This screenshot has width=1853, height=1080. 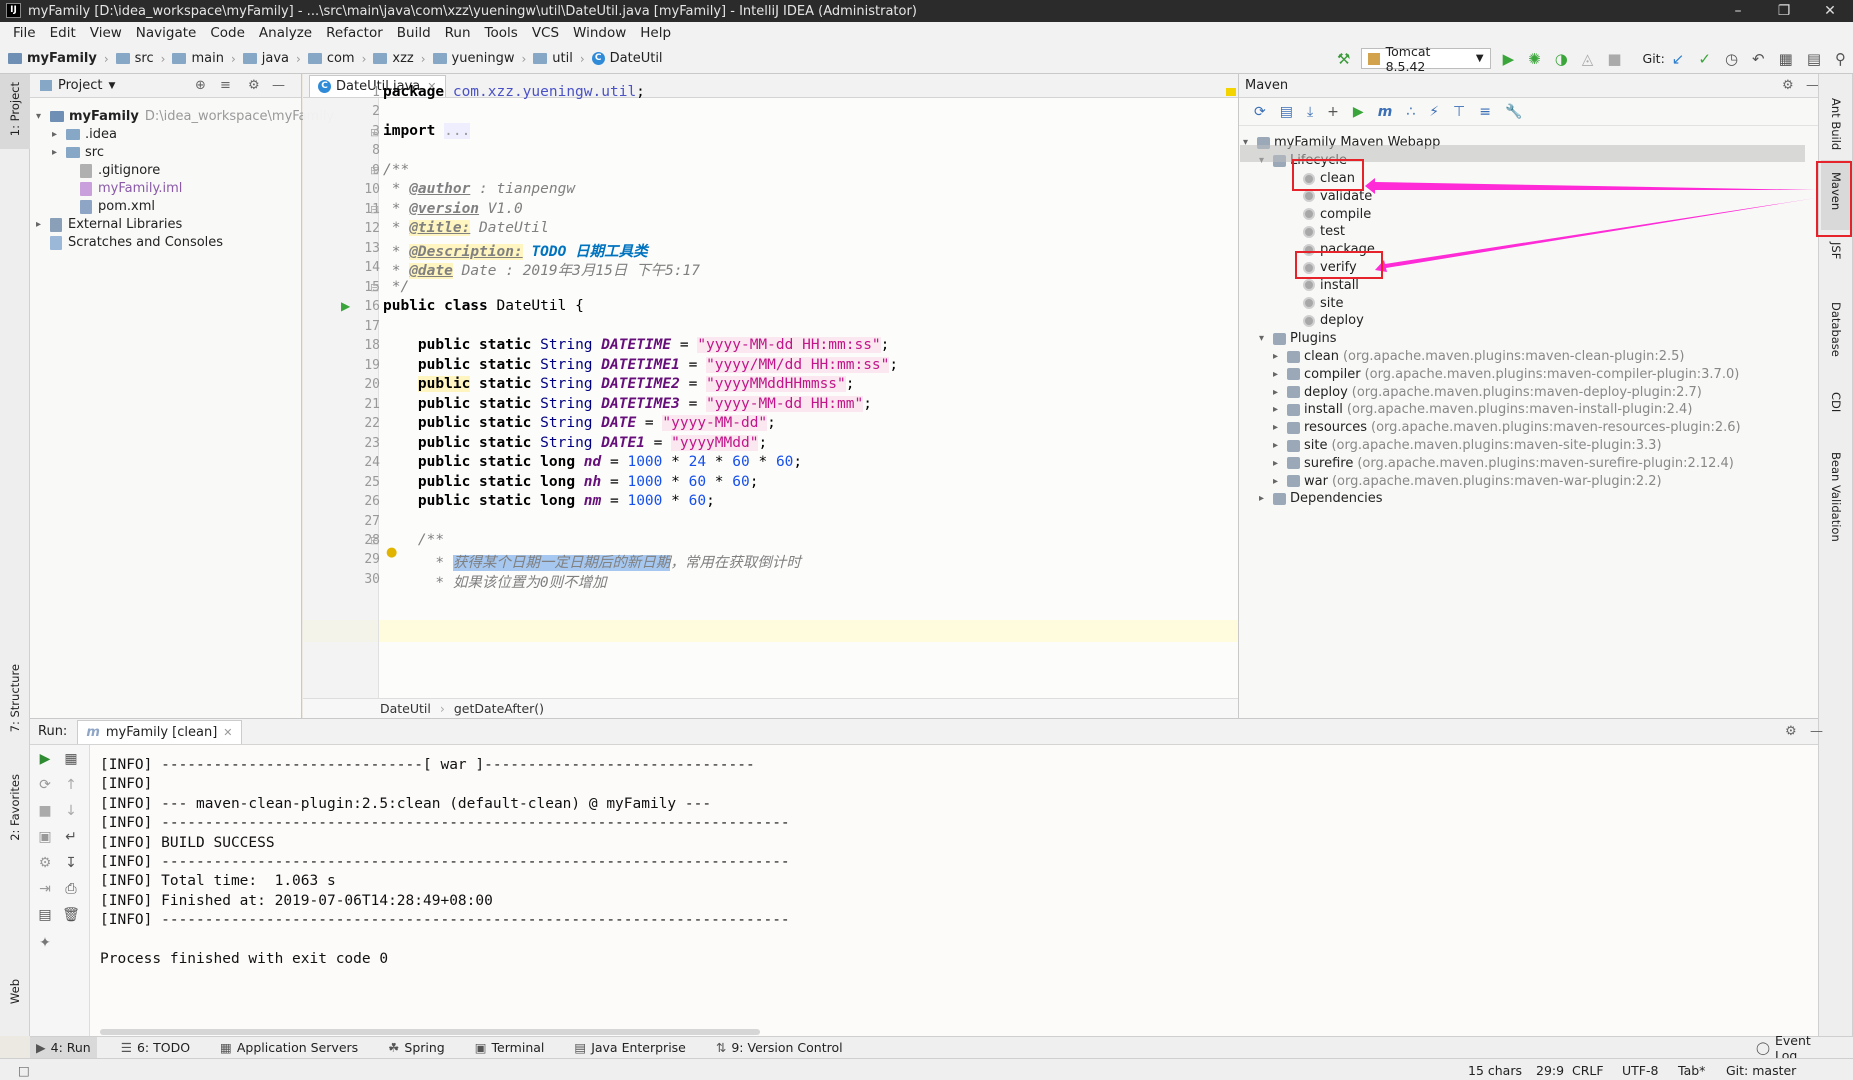 What do you see at coordinates (1339, 265) in the screenshot?
I see `package-highlight-box` at bounding box center [1339, 265].